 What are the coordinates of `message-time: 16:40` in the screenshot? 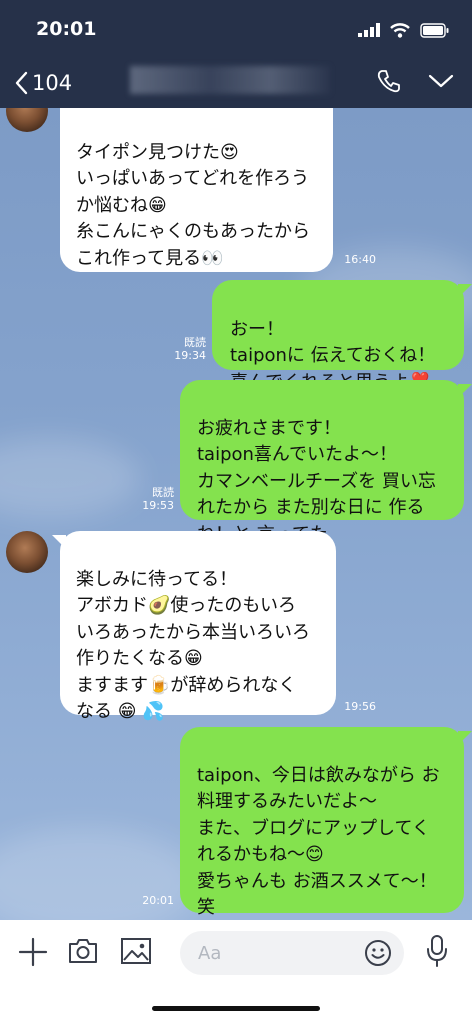 It's located at (360, 259).